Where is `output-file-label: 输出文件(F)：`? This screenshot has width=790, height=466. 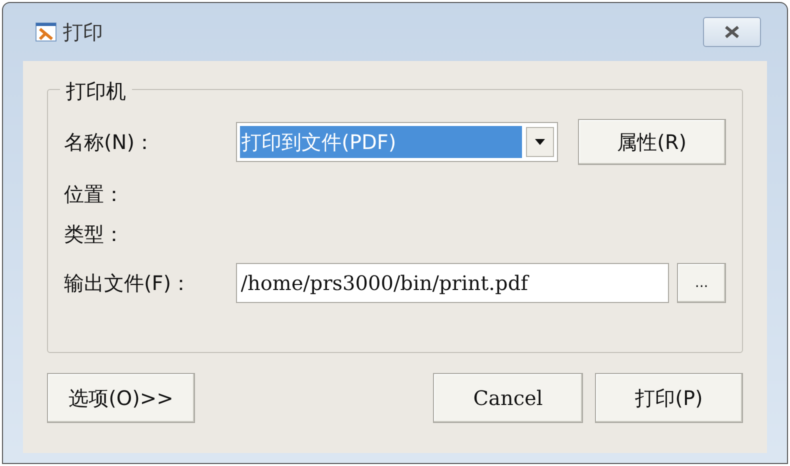 output-file-label: 输出文件(F)： is located at coordinates (128, 283).